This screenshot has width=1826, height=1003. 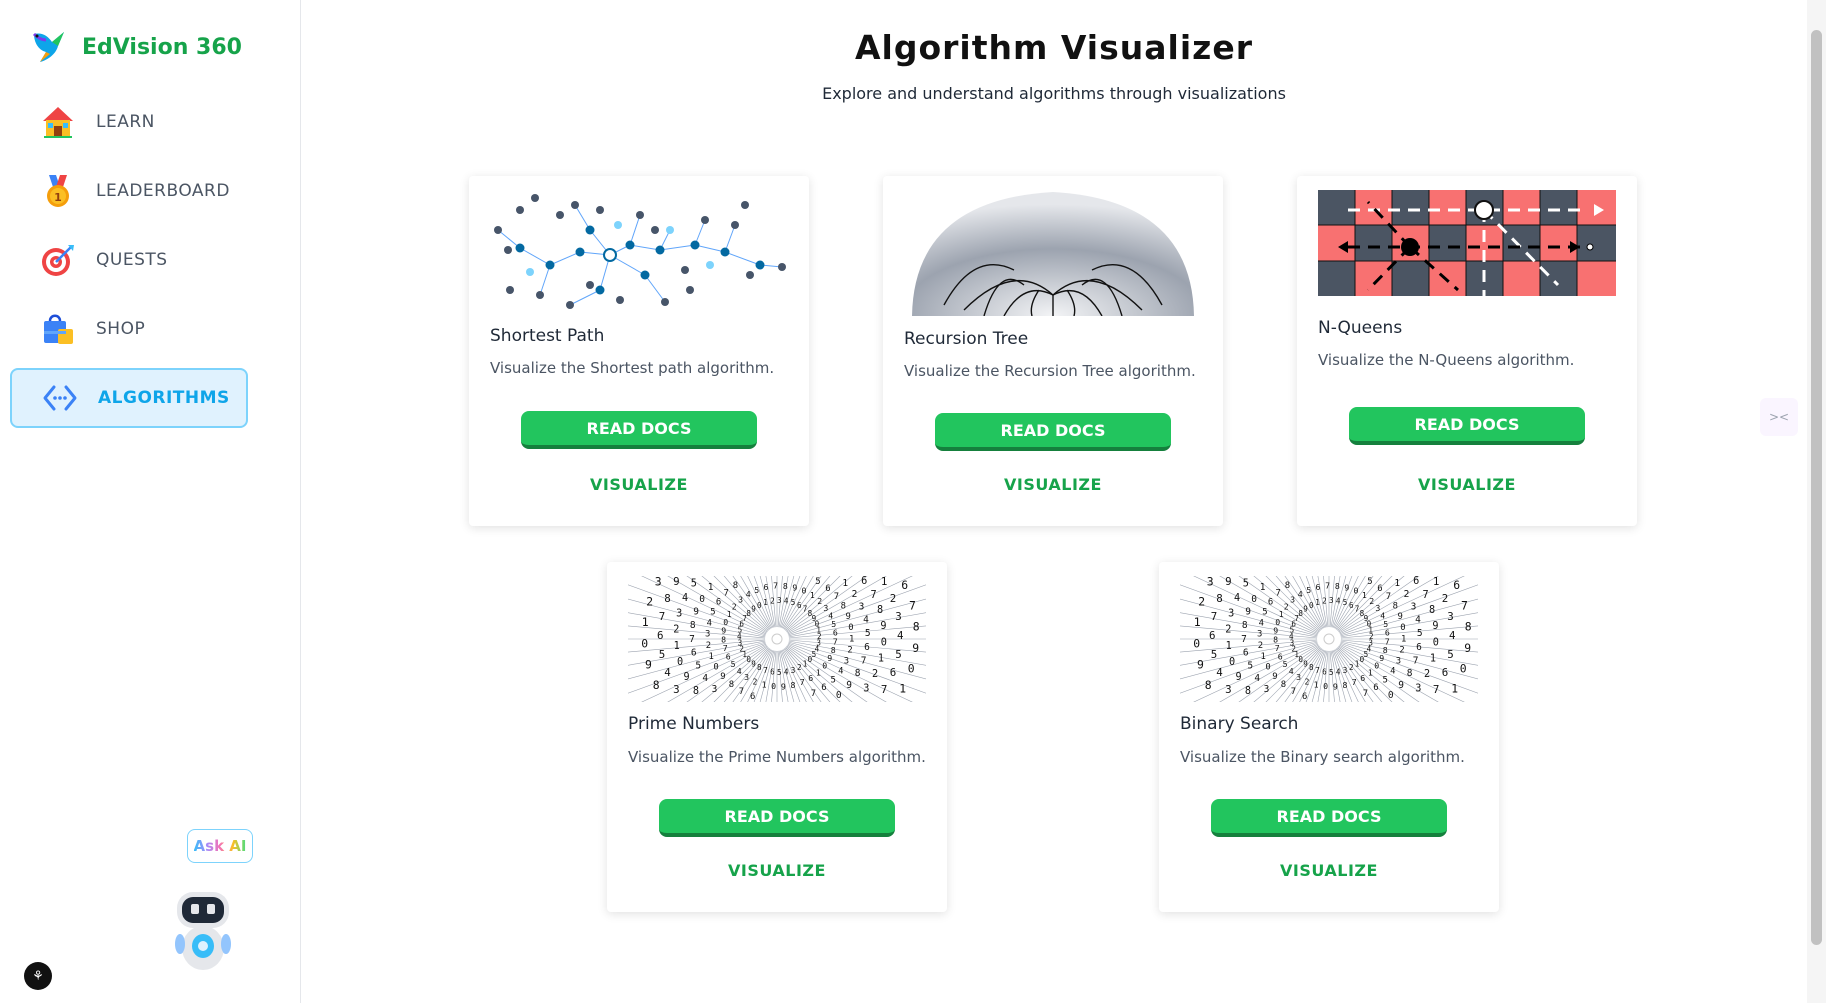 What do you see at coordinates (129, 398) in the screenshot?
I see `sidebar-item-algorithms: ALGORITHMS` at bounding box center [129, 398].